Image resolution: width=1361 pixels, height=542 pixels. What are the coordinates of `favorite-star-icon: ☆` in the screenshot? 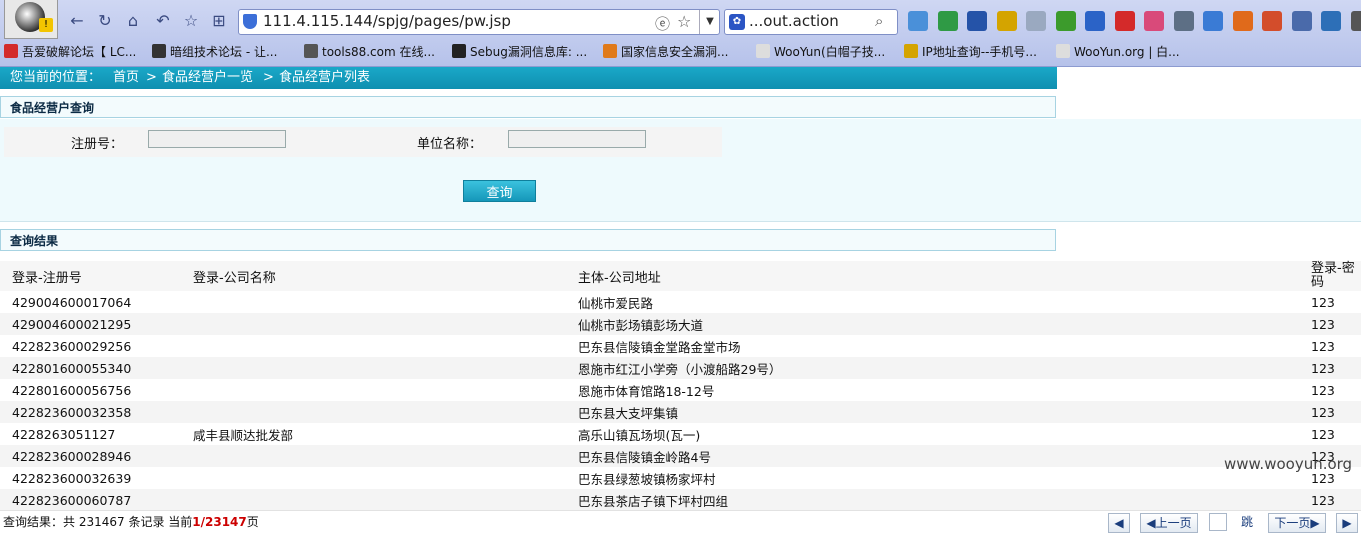 It's located at (684, 21).